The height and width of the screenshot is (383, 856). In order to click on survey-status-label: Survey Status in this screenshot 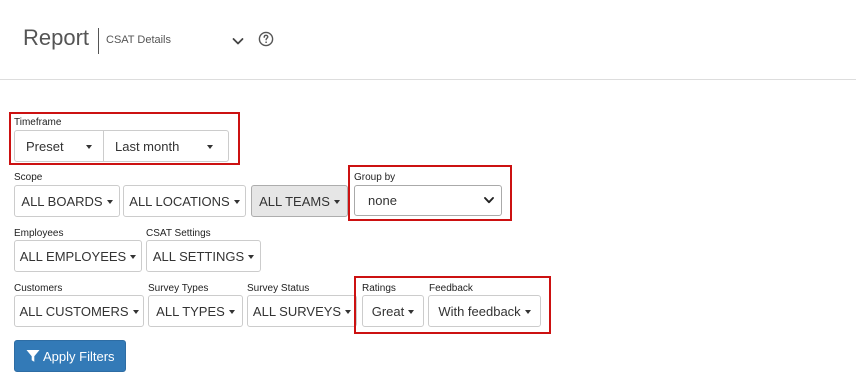, I will do `click(278, 288)`.